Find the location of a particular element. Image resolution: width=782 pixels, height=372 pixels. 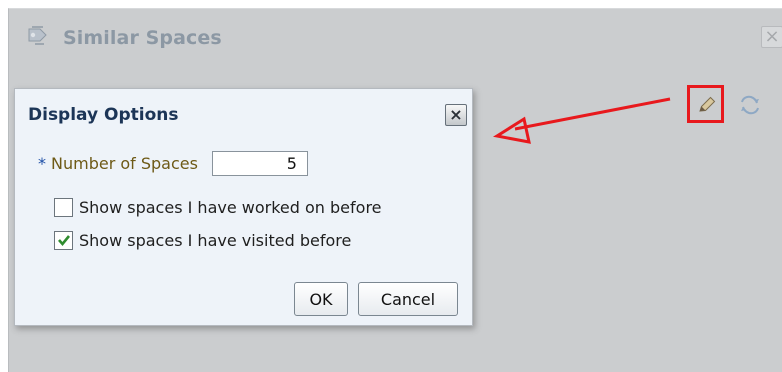

refresh-icon is located at coordinates (750, 105).